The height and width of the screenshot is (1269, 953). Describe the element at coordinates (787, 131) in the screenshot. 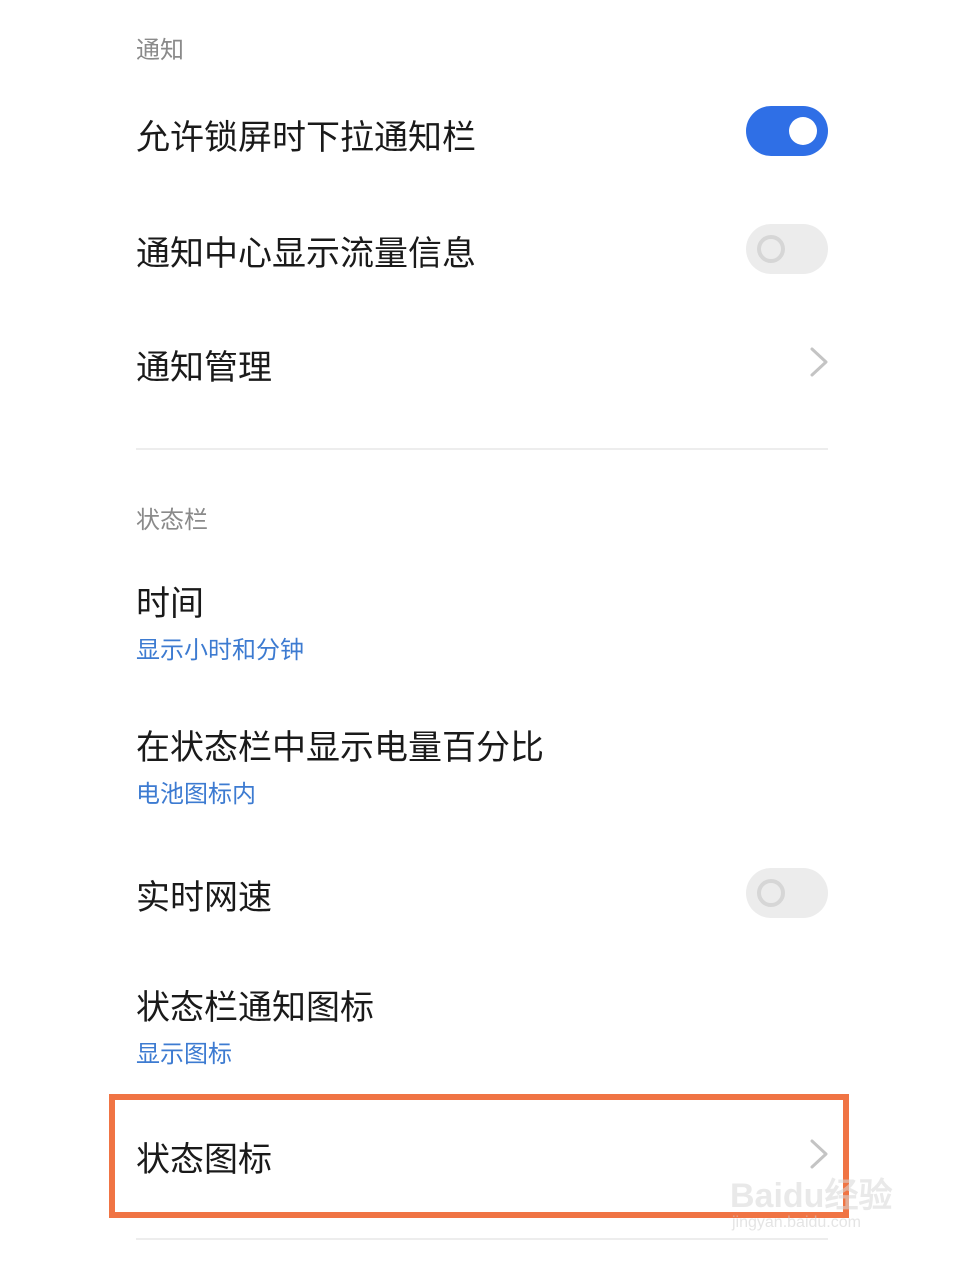

I see `lockscreen-pulldown-toggle` at that location.